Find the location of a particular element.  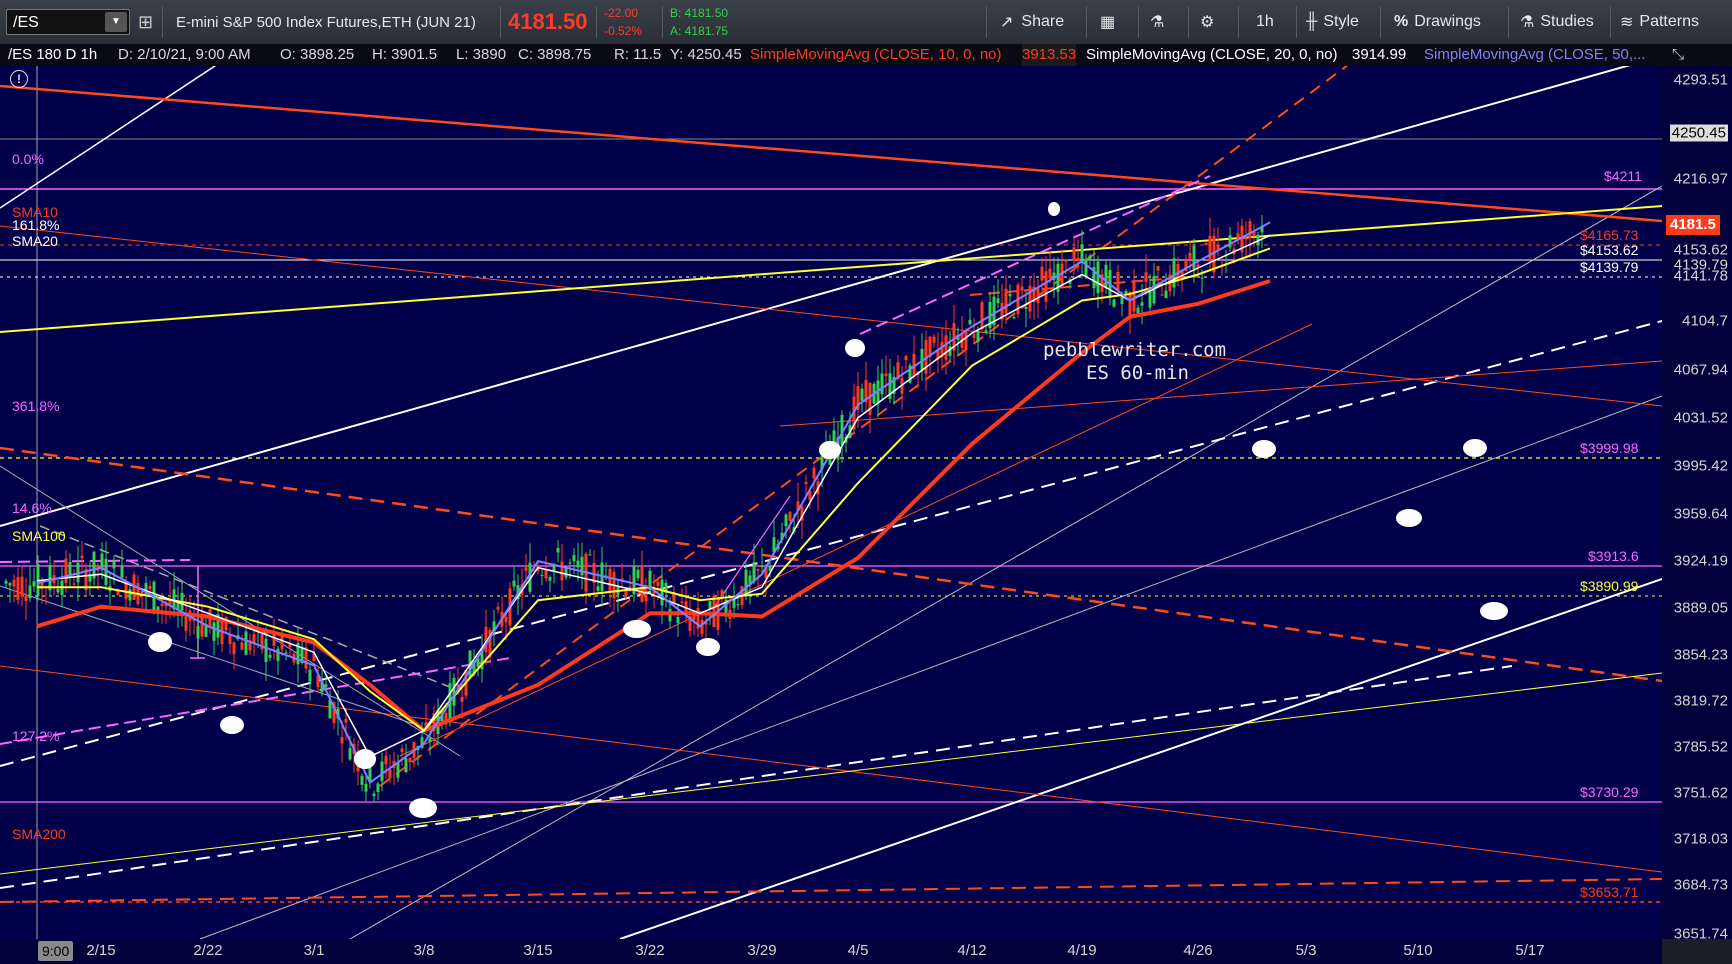

settings-button: ⚙ is located at coordinates (1207, 22).